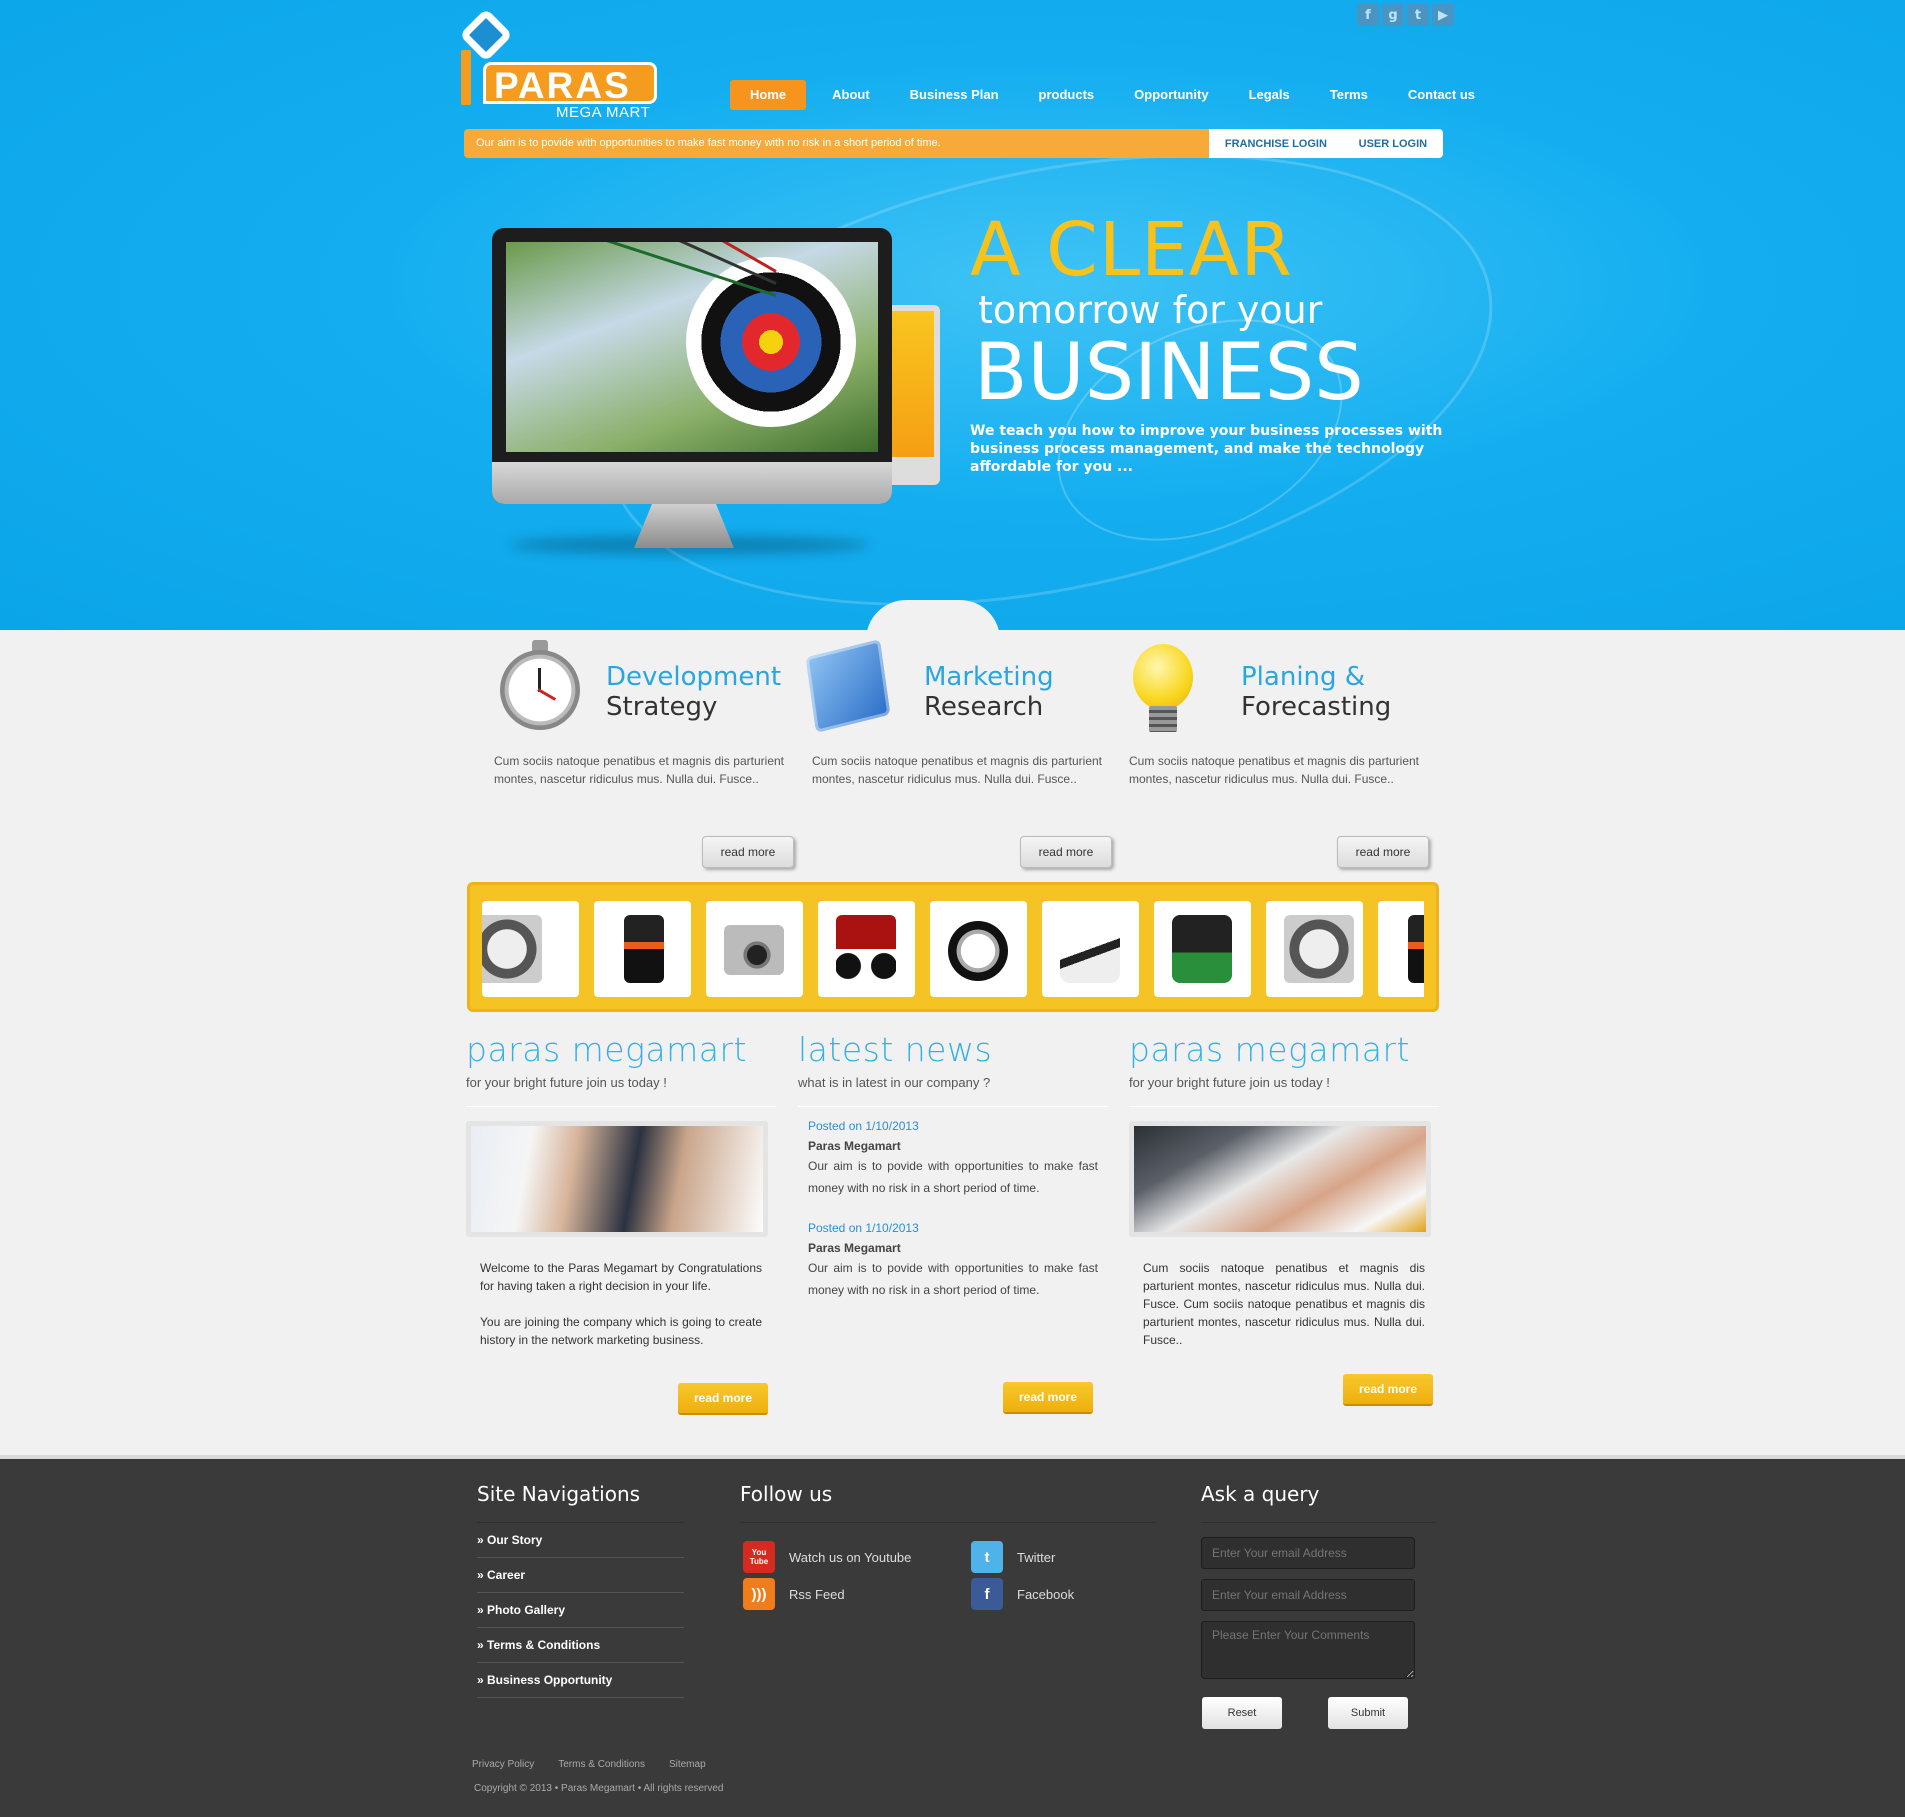 This screenshot has height=1817, width=1905. I want to click on nav-contact: Contact us, so click(1441, 95).